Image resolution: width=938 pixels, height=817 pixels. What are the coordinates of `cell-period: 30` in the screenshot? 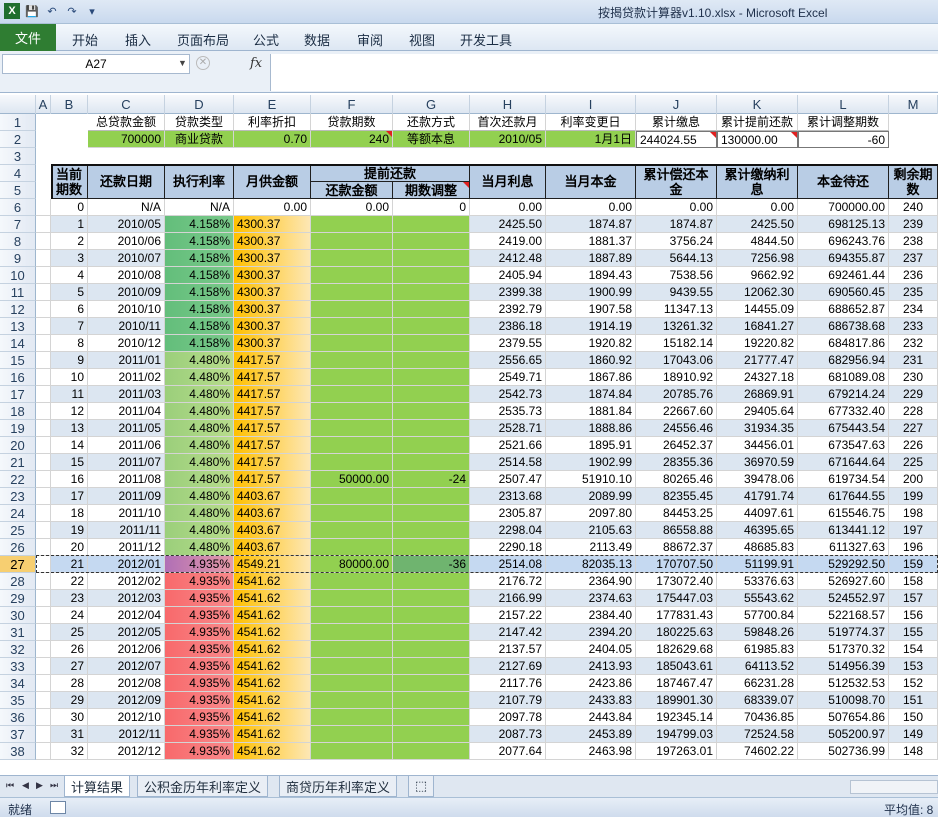 It's located at (69, 717).